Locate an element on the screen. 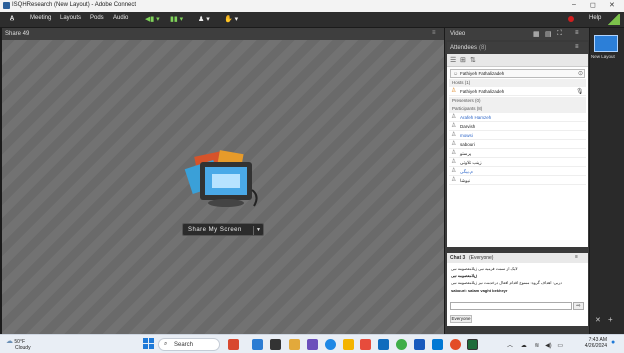 This screenshot has width=624, height=353. minimize-button: – is located at coordinates (574, 4).